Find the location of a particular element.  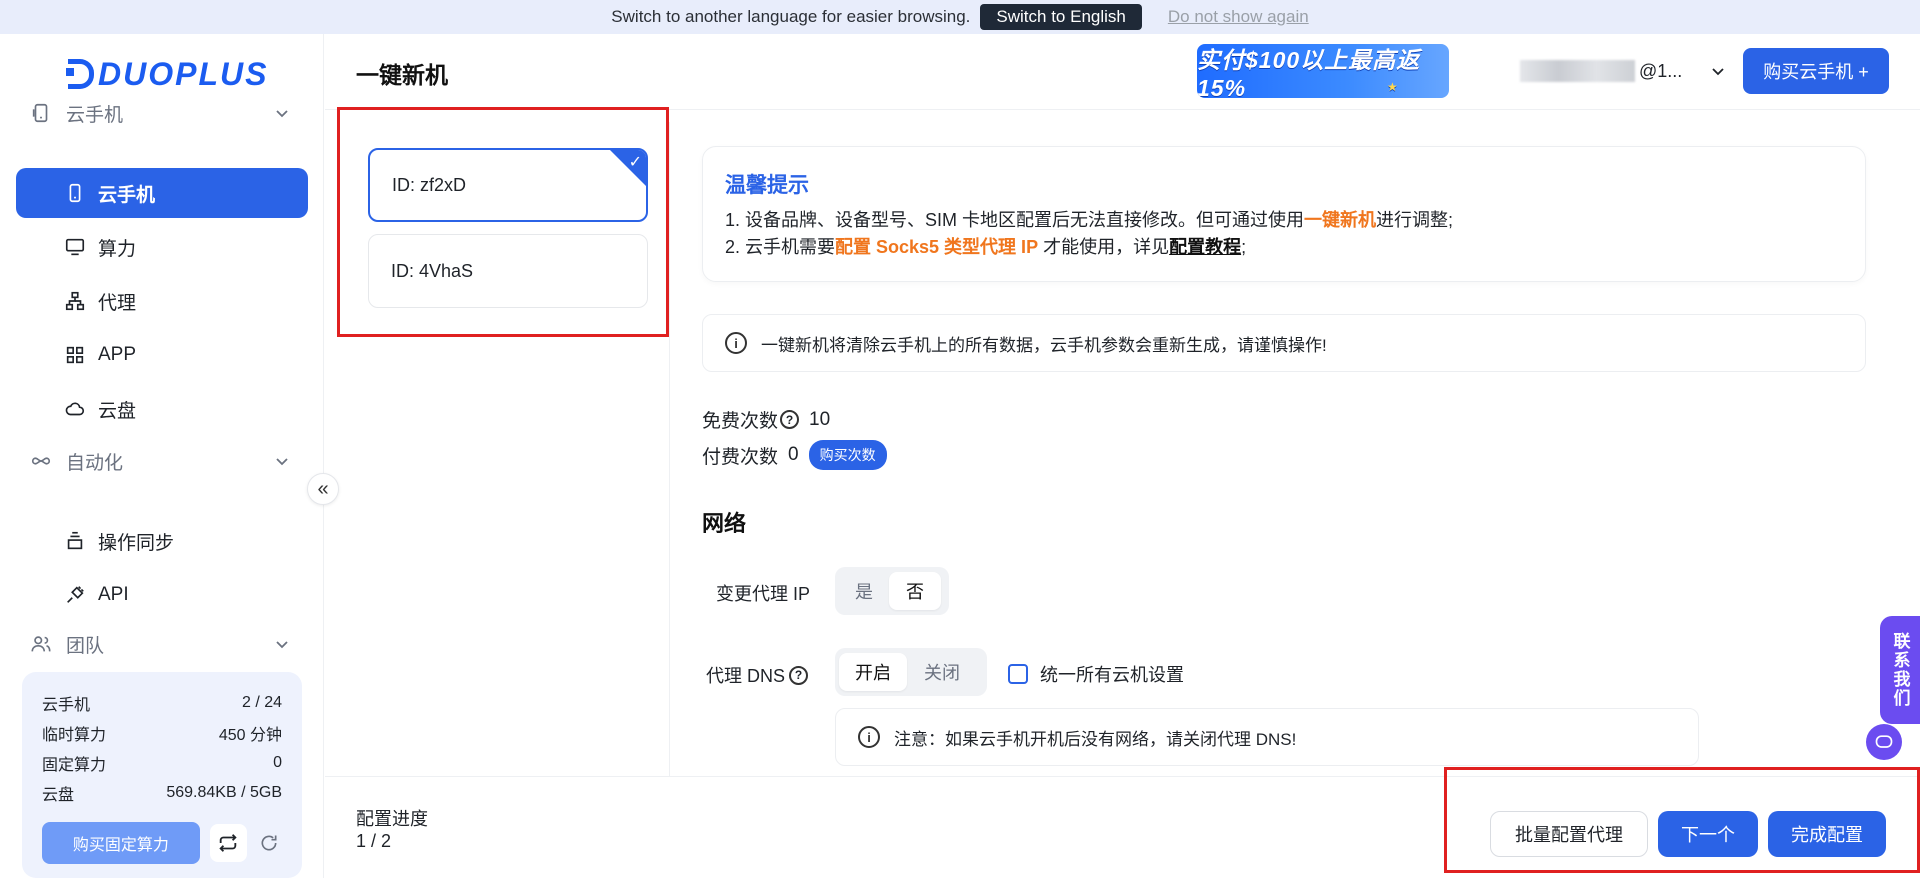

sidebar-item-label: 算力 is located at coordinates (117, 249).